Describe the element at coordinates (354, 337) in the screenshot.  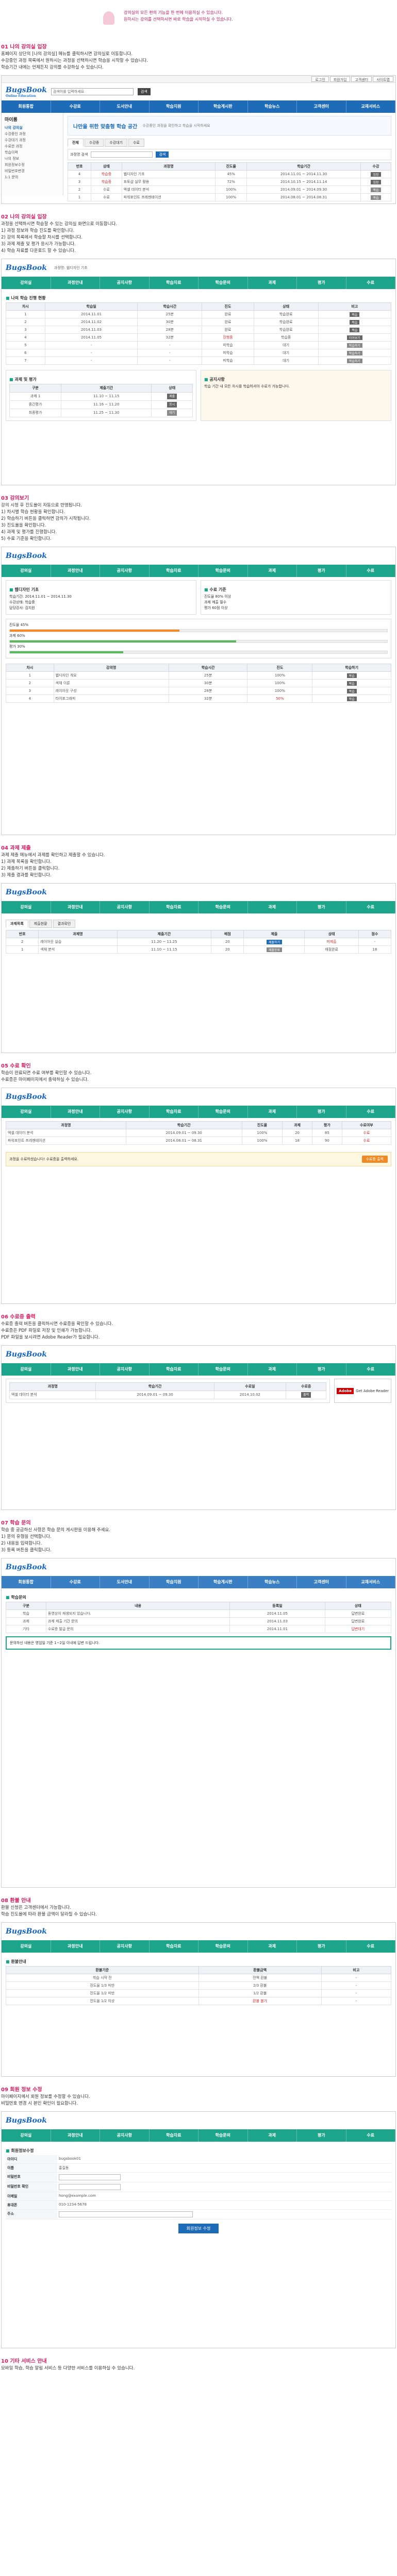
I see `row-action-button: 이어보기` at that location.